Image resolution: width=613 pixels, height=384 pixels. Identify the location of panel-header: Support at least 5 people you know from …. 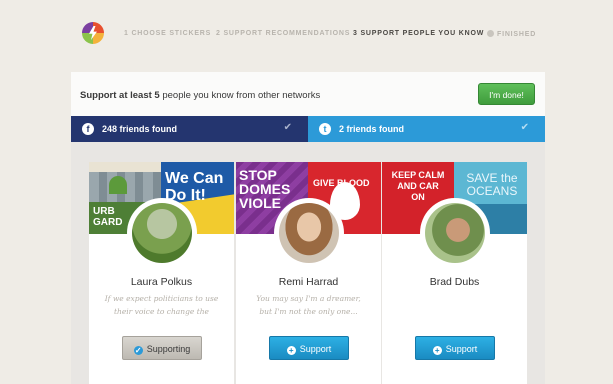
(308, 94).